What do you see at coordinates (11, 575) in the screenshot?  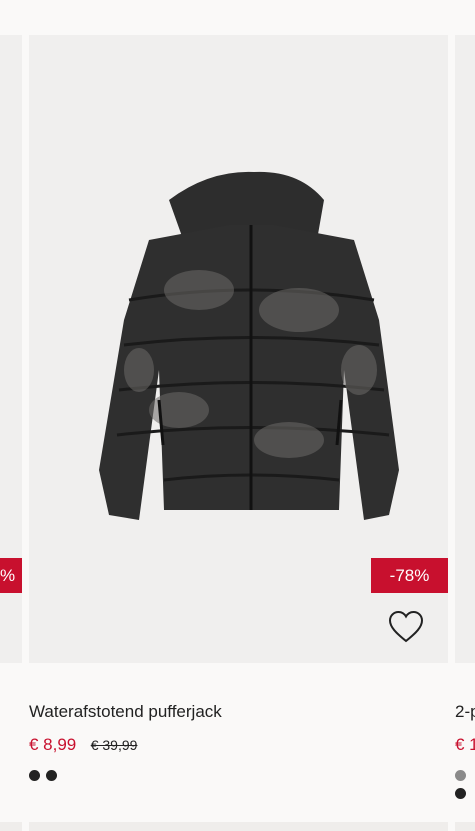 I see `discount-badge-left: %` at bounding box center [11, 575].